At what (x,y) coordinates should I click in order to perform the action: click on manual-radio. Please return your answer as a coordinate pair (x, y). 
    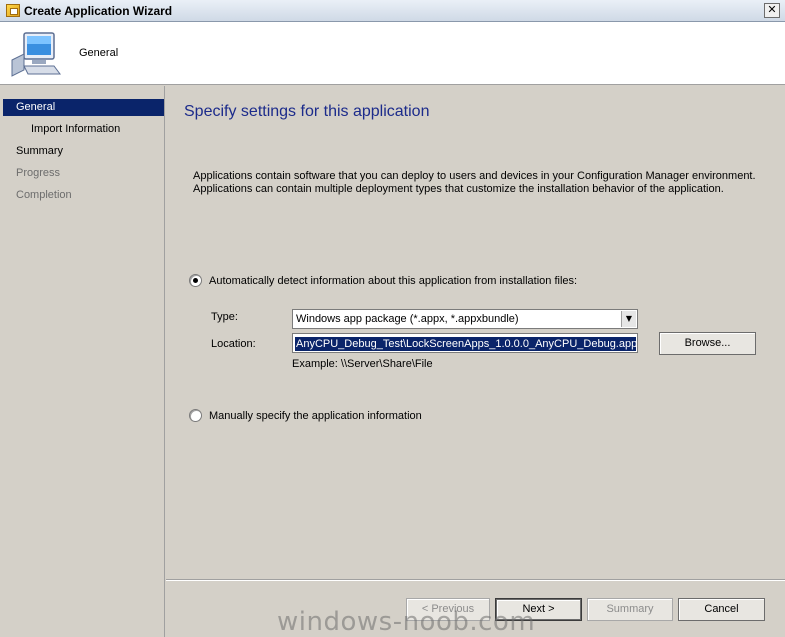
    Looking at the image, I should click on (195, 415).